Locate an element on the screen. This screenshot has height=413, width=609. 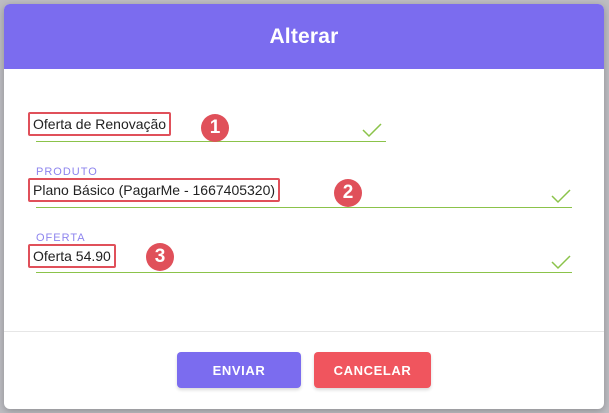
callout-marker-3: 3 is located at coordinates (160, 257).